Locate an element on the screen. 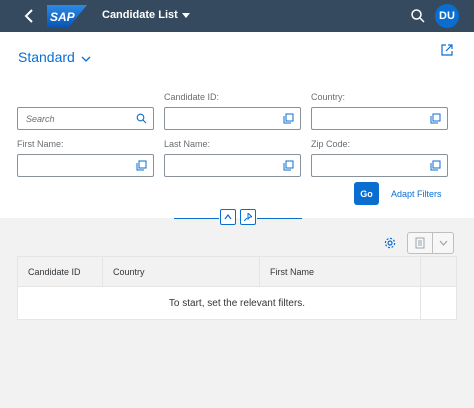  export-icon is located at coordinates (420, 243).